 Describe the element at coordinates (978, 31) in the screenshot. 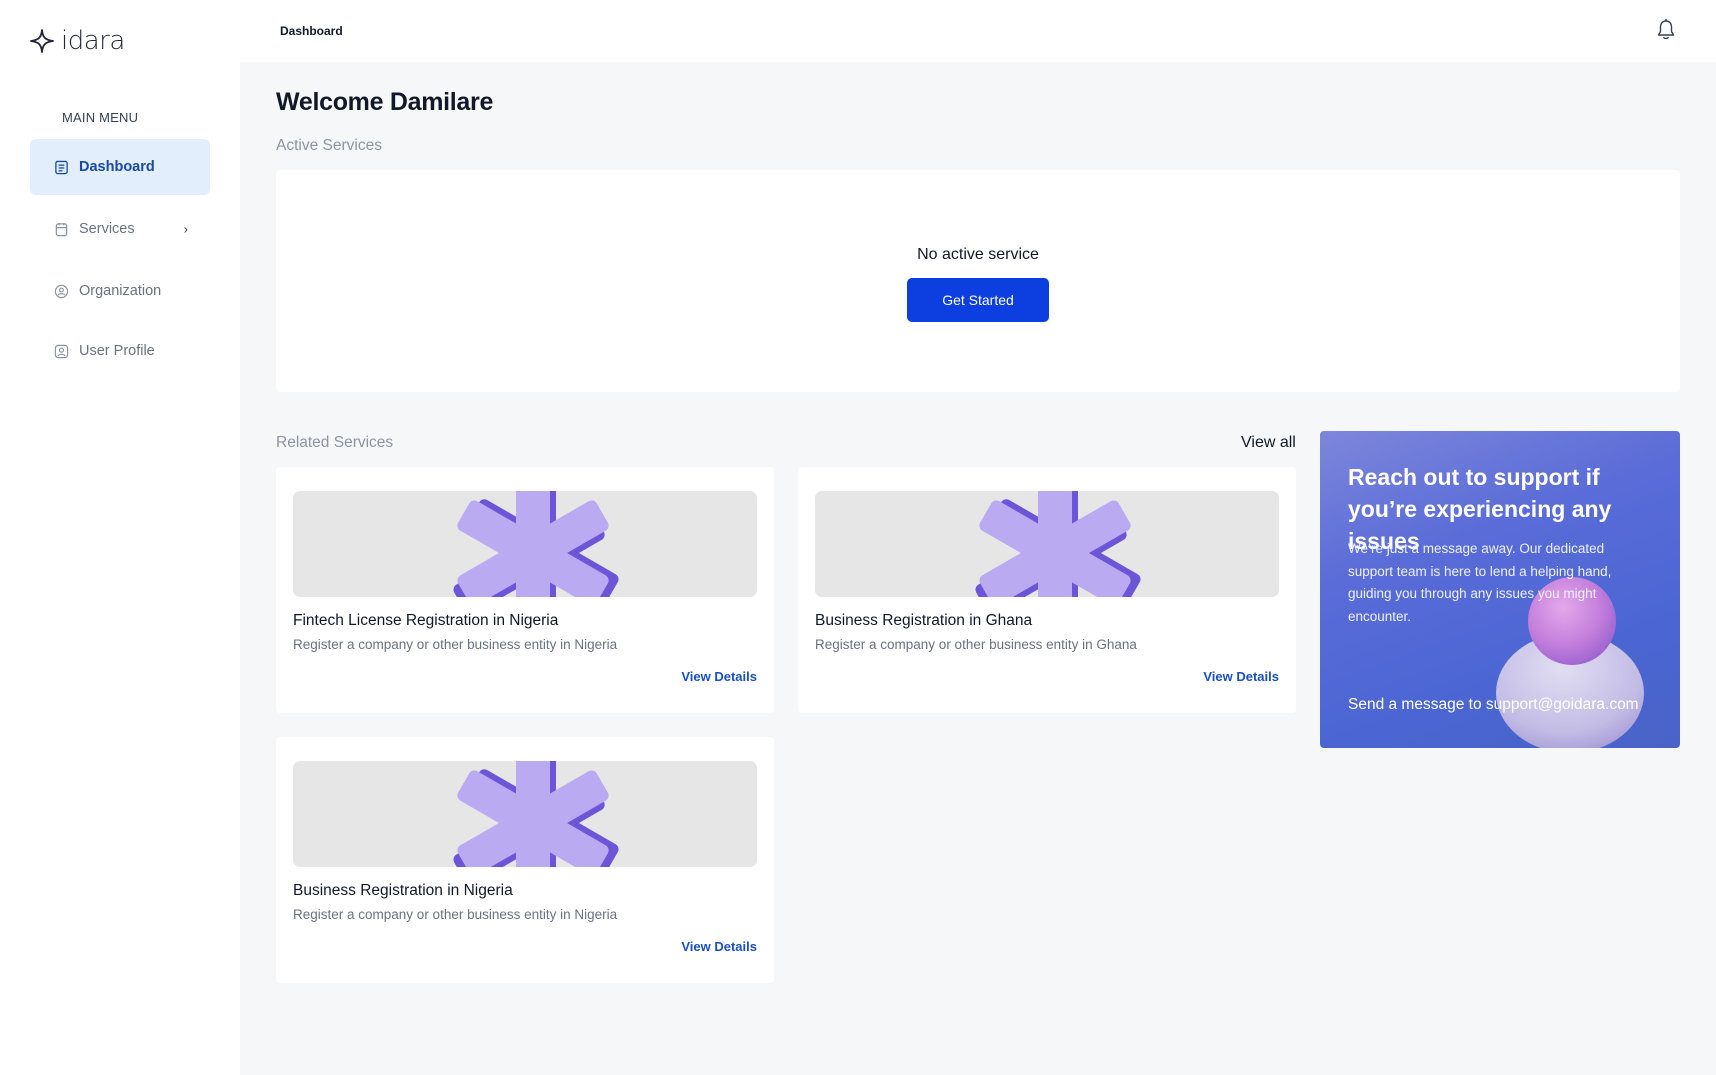

I see `top-bar: Dashboard` at that location.